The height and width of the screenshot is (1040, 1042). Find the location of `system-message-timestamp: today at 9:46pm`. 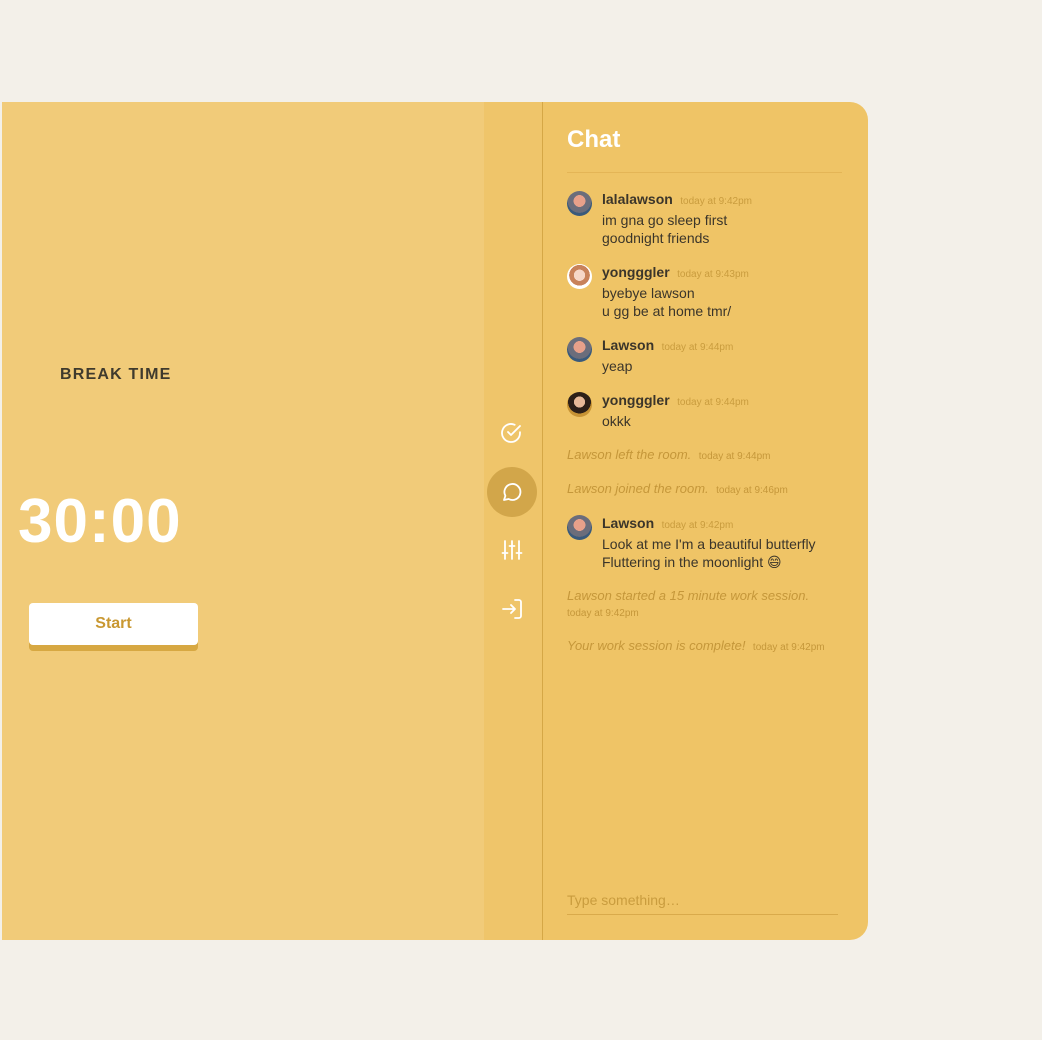

system-message-timestamp: today at 9:46pm is located at coordinates (752, 490).